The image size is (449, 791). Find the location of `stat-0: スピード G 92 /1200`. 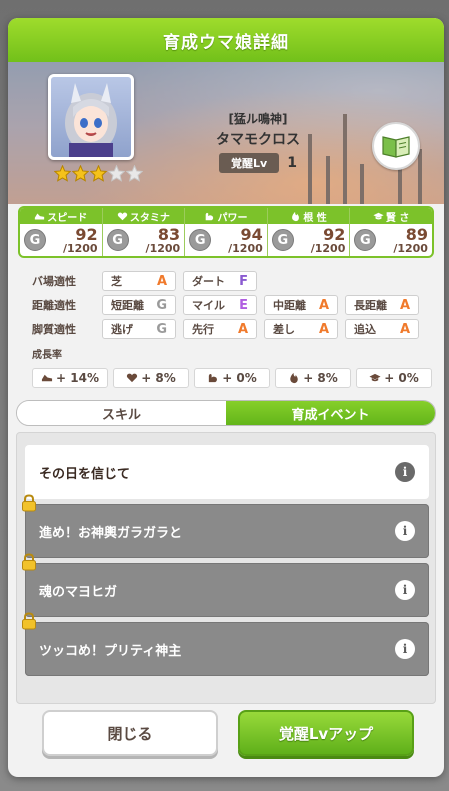

stat-0: スピード G 92 /1200 is located at coordinates (61, 232).